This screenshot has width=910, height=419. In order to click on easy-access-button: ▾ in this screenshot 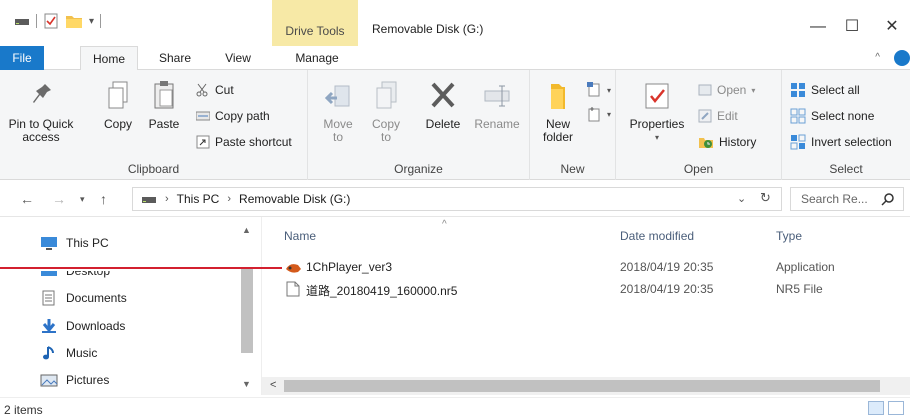, I will do `click(598, 114)`.